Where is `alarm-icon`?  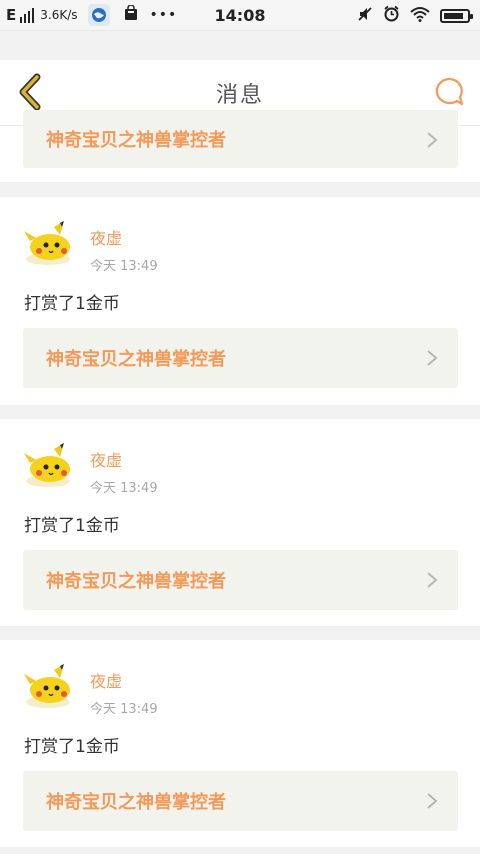 alarm-icon is located at coordinates (391, 15).